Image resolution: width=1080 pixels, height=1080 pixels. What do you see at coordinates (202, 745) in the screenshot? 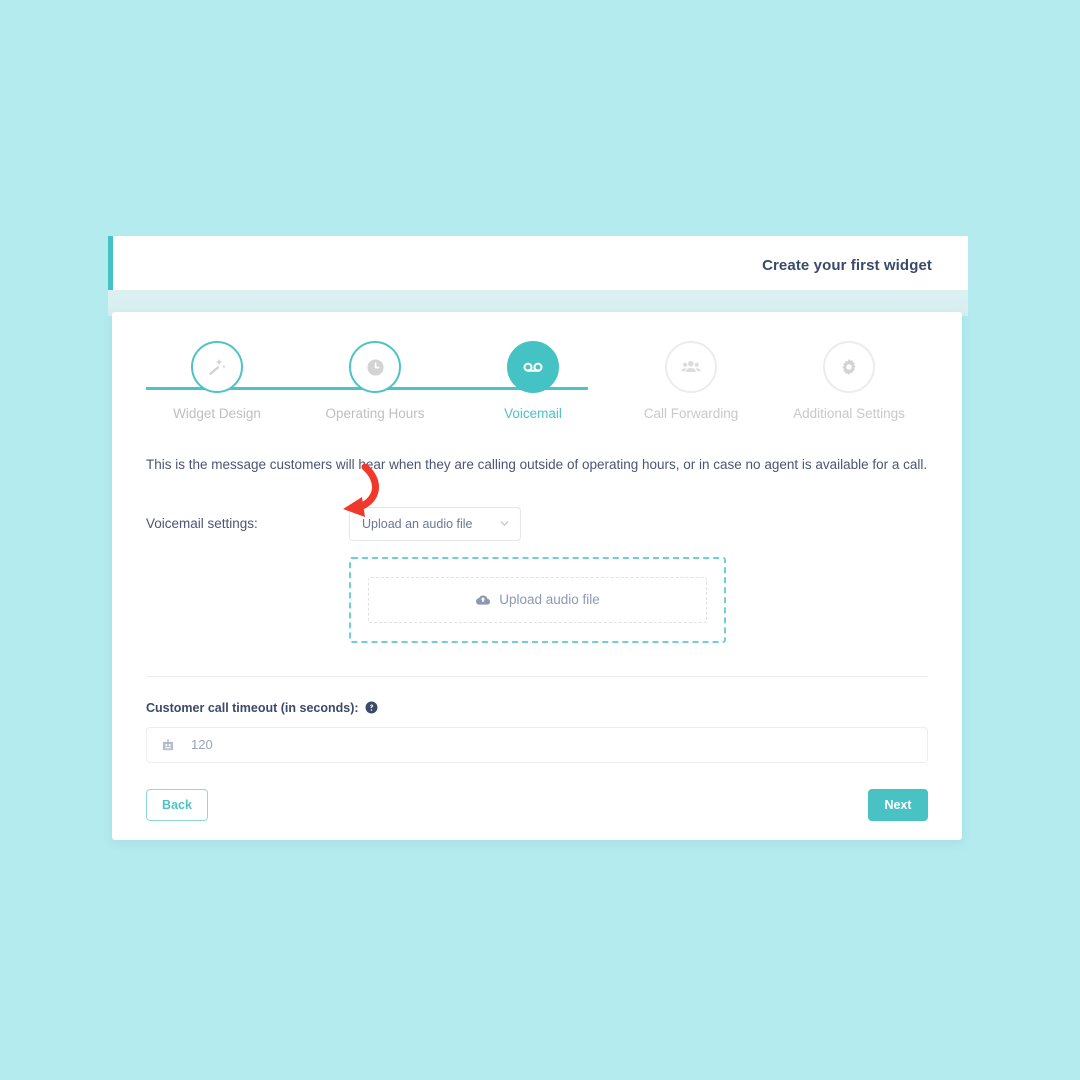
I see `timeout-value: 120` at bounding box center [202, 745].